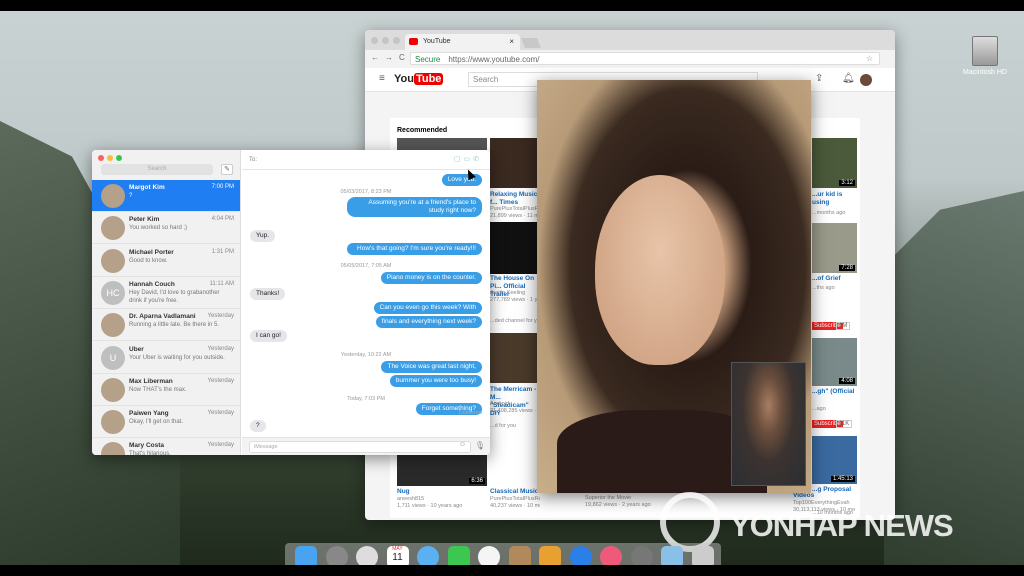 The height and width of the screenshot is (576, 1024). Describe the element at coordinates (512, 570) in the screenshot. I see `letterbox-bottom` at that location.